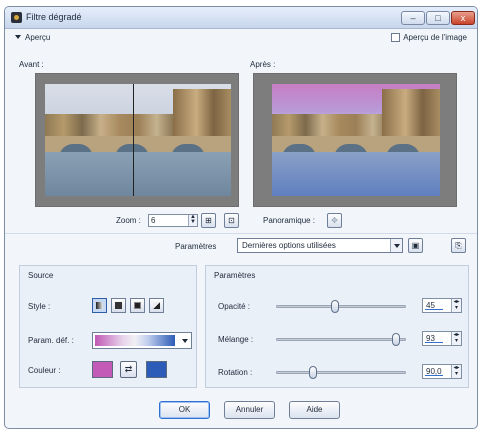  Describe the element at coordinates (234, 306) in the screenshot. I see `opacity-label: Opacité :` at that location.